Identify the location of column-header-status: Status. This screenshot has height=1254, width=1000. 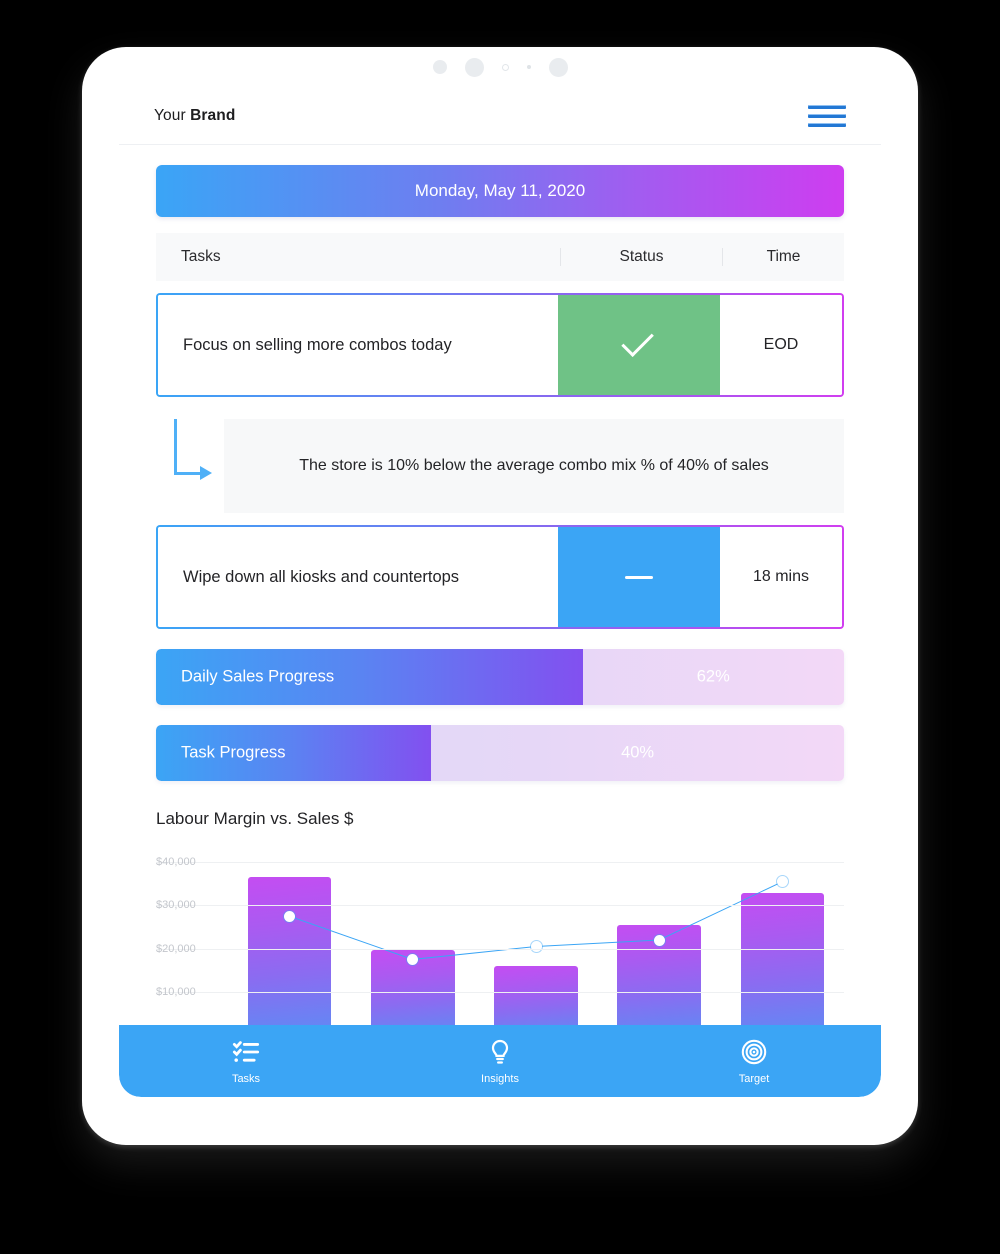
(641, 257).